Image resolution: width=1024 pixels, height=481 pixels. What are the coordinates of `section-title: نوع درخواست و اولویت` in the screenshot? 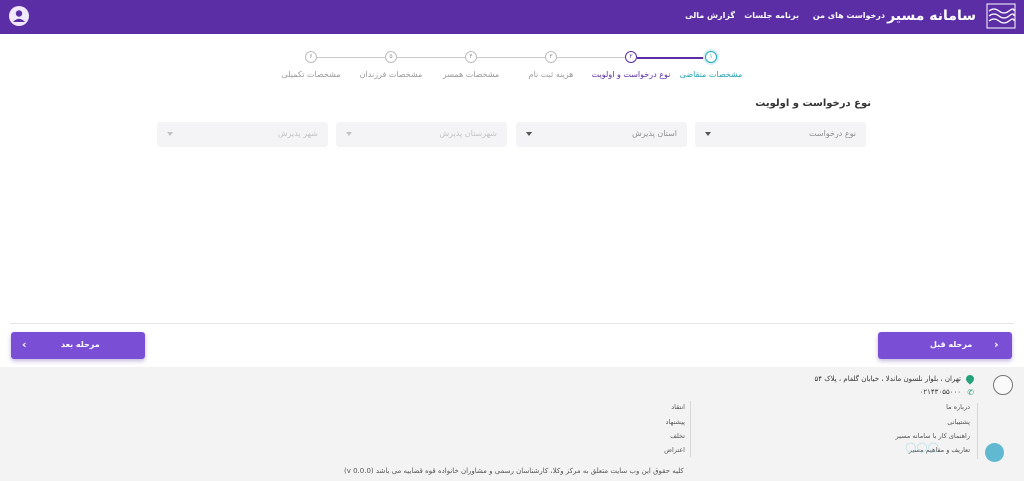 It's located at (813, 103).